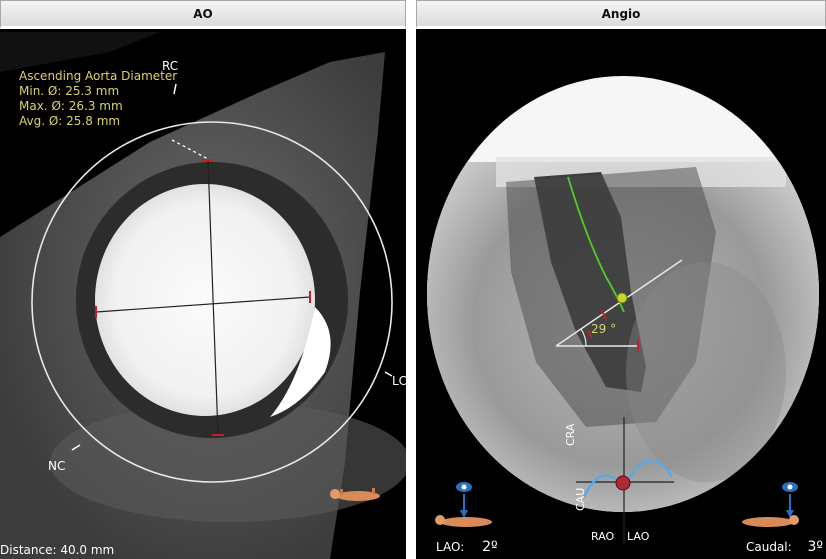 This screenshot has height=559, width=826. What do you see at coordinates (205, 300) in the screenshot?
I see `aortic-lumen` at bounding box center [205, 300].